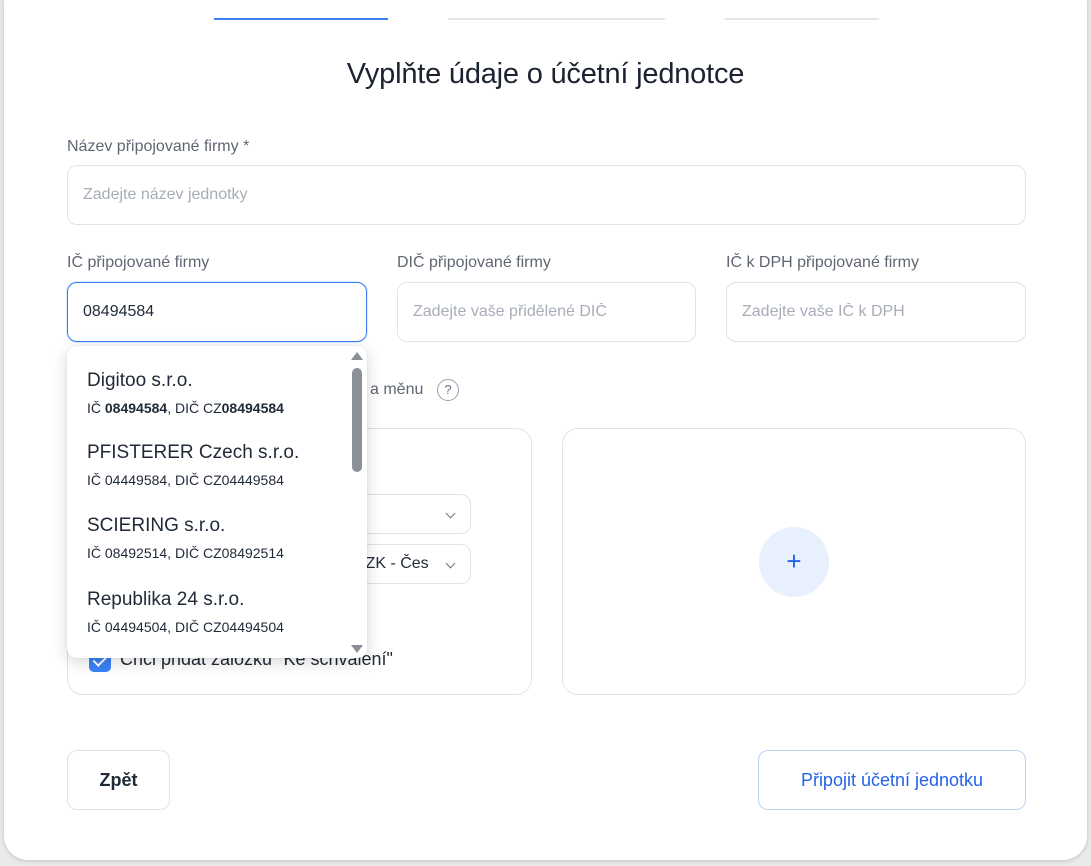  What do you see at coordinates (301, 19) in the screenshot?
I see `stepper-step-1-active` at bounding box center [301, 19].